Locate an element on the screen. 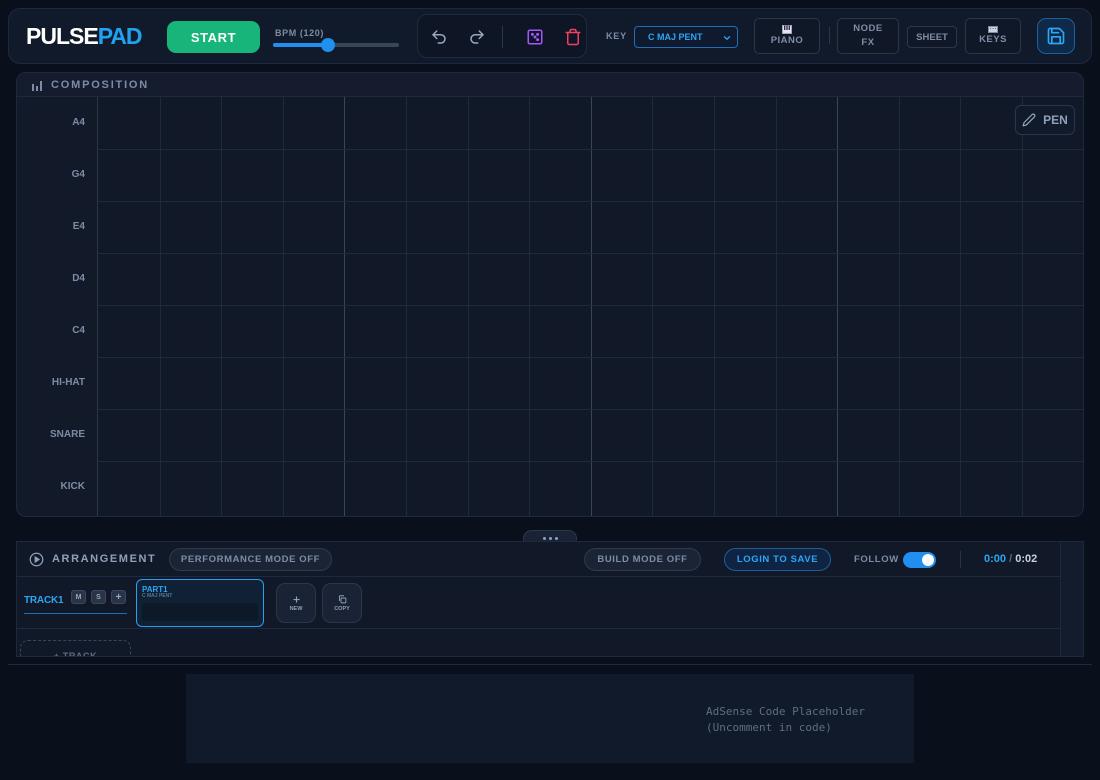 This screenshot has width=1100, height=780. app-logo: PULSEPAD is located at coordinates (84, 36).